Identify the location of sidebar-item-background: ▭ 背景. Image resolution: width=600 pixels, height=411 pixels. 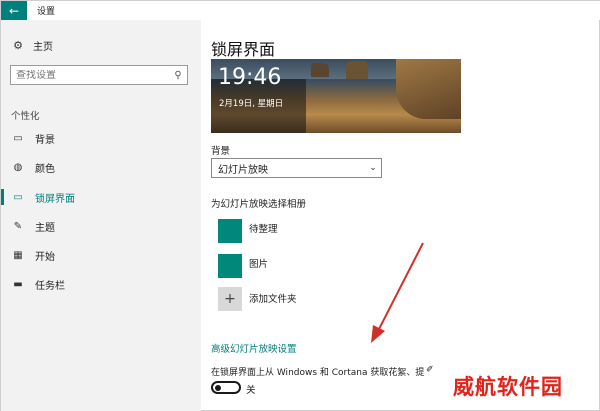
(101, 138).